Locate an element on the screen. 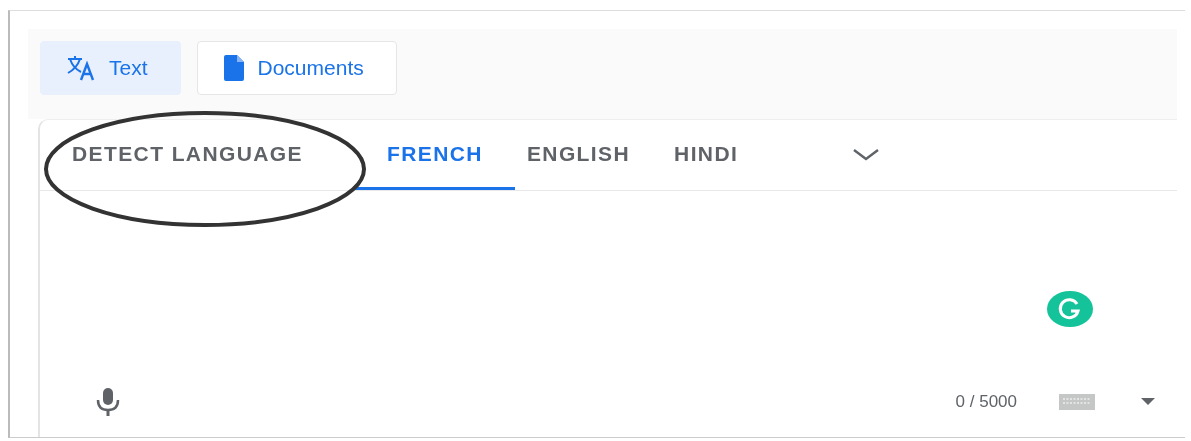 The height and width of the screenshot is (441, 1191). character-count: 0 / 5000 is located at coordinates (986, 402).